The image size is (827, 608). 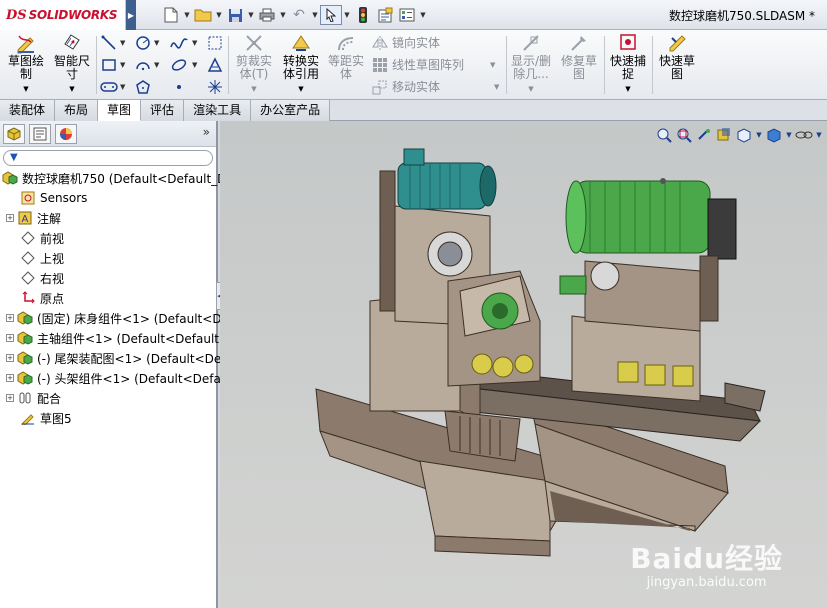 I want to click on tree-item-bed-assembly: + (固定) 床身组件<1> (Default<D, so click(x=114, y=318).